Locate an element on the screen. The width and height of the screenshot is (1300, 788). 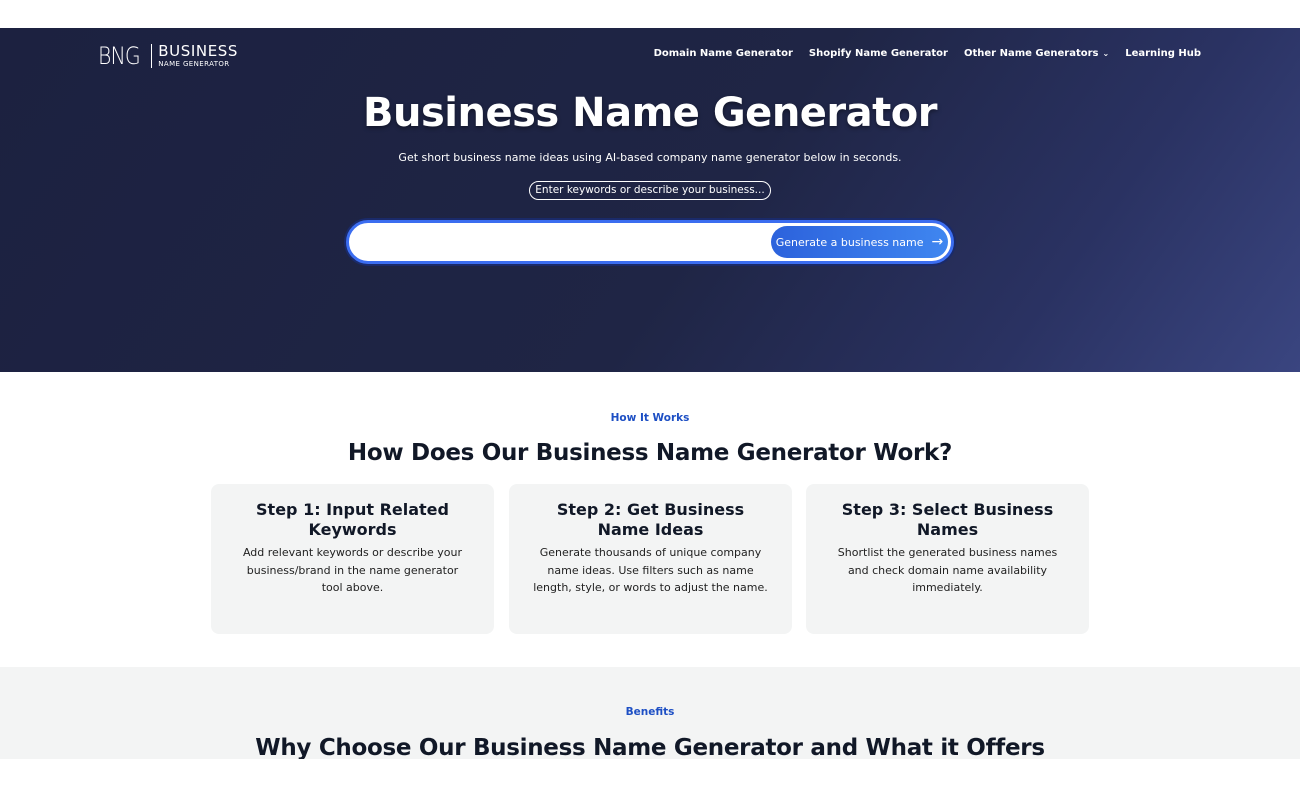
nav-domain-name-generator: Domain Name Generator is located at coordinates (723, 53).